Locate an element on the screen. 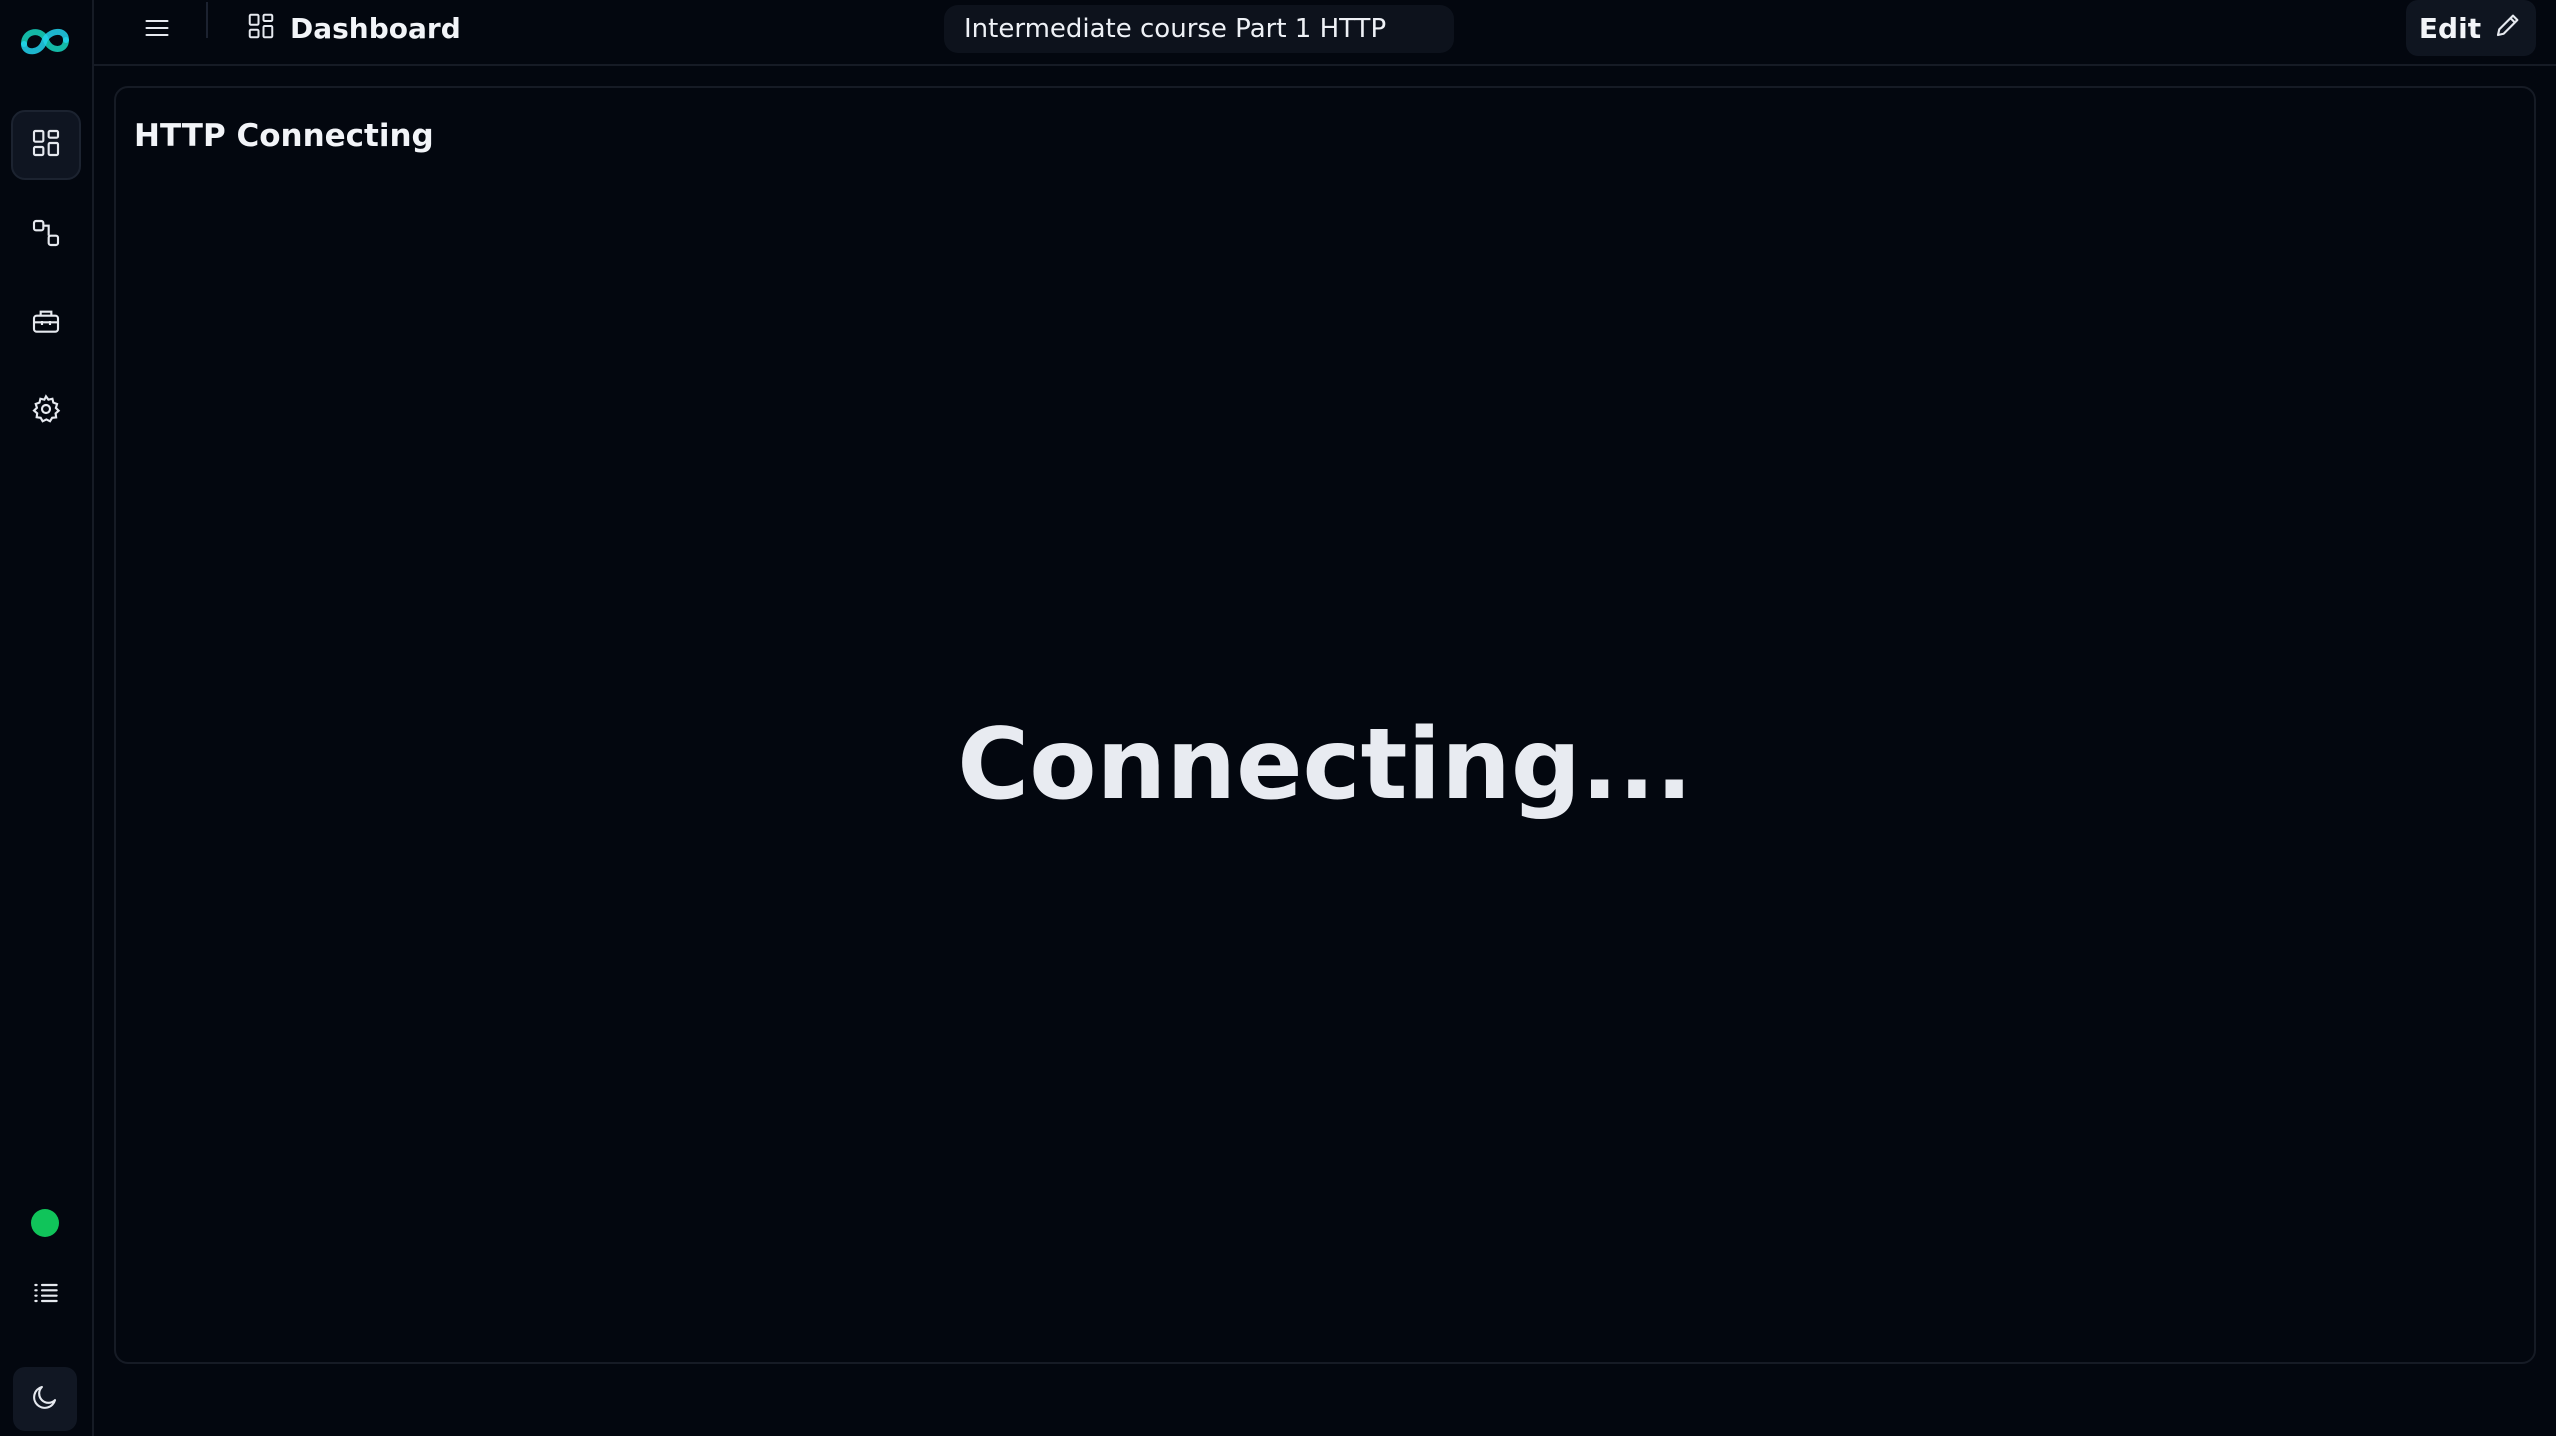 This screenshot has height=1436, width=2556. edit-button: Edit is located at coordinates (2471, 28).